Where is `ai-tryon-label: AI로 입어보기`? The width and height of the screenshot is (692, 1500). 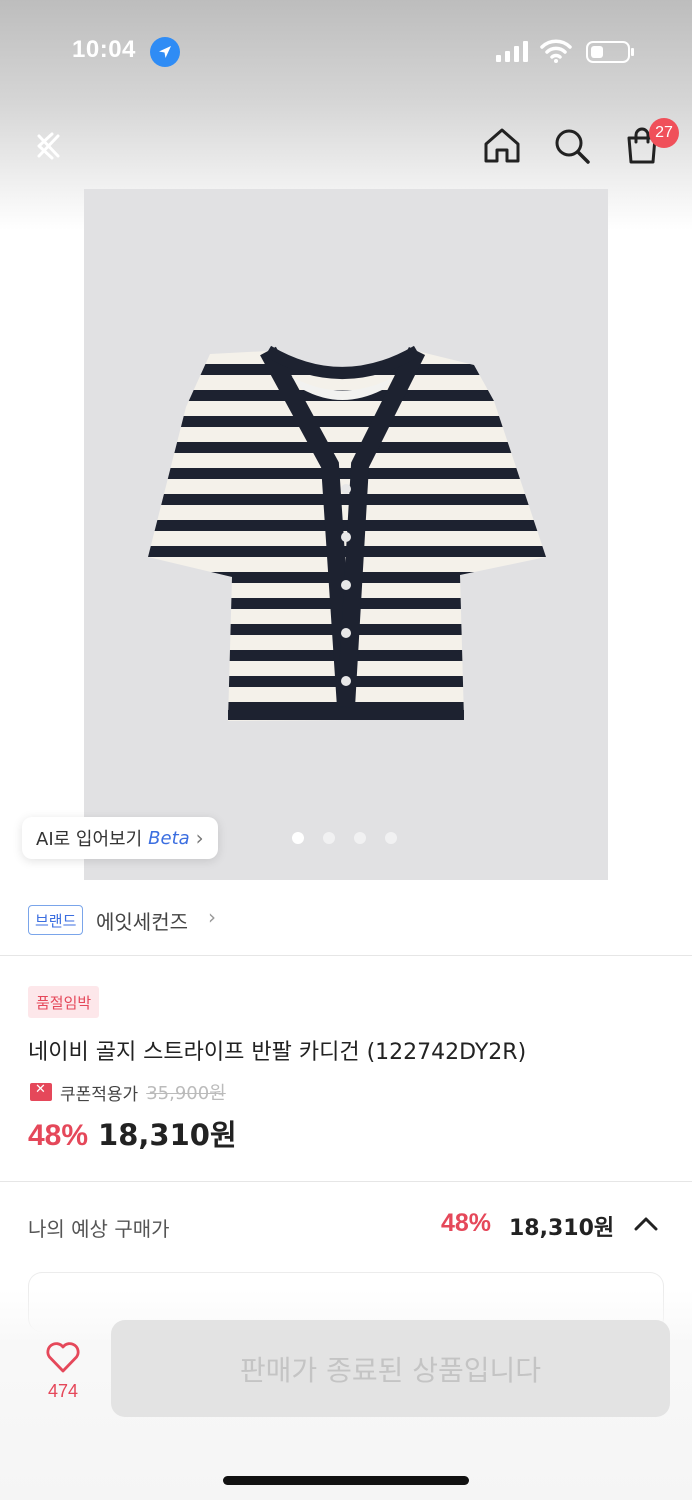
ai-tryon-label: AI로 입어보기 is located at coordinates (89, 839).